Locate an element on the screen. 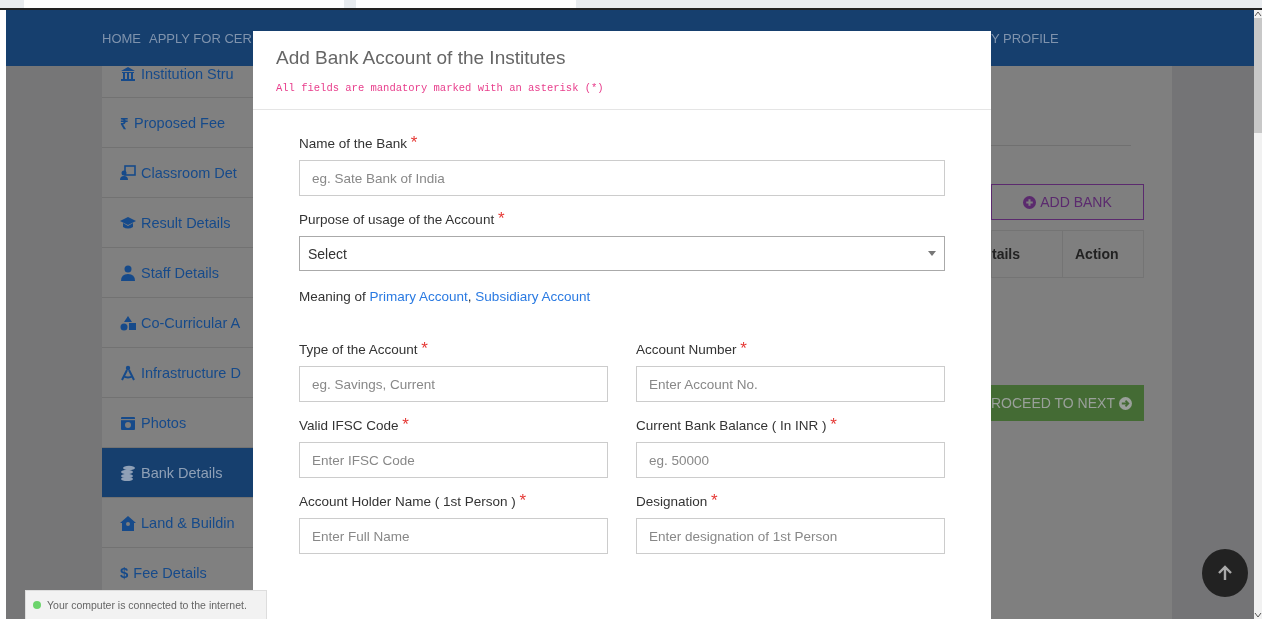 This screenshot has width=1262, height=619. sidebar-label: Result Details is located at coordinates (186, 222).